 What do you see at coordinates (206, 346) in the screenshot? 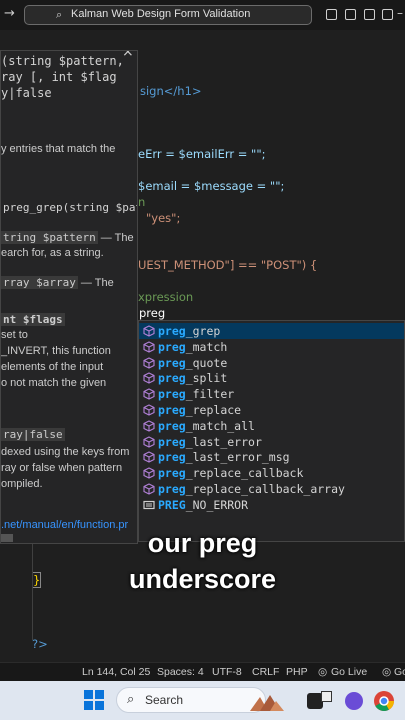
I see `suggestion-rest: _match` at bounding box center [206, 346].